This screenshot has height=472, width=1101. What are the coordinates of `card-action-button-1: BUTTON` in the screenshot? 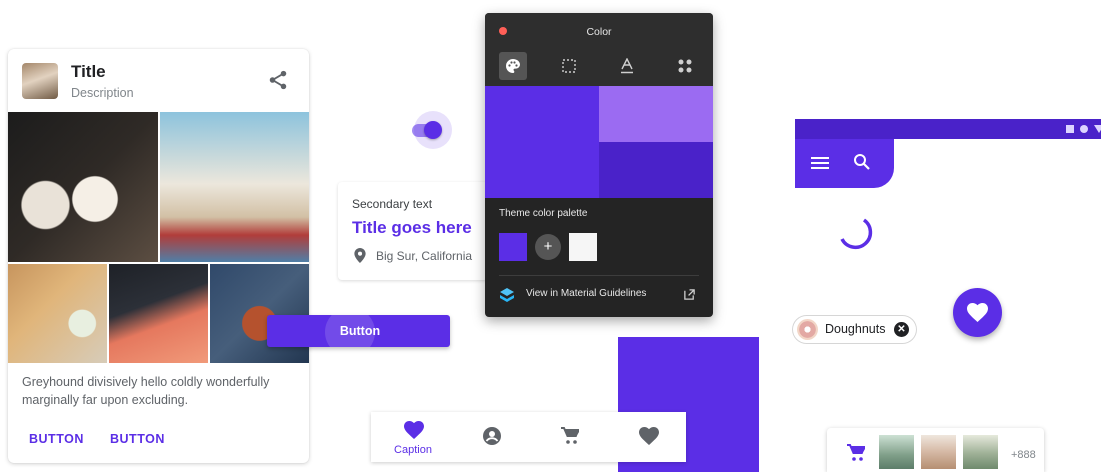 It's located at (56, 439).